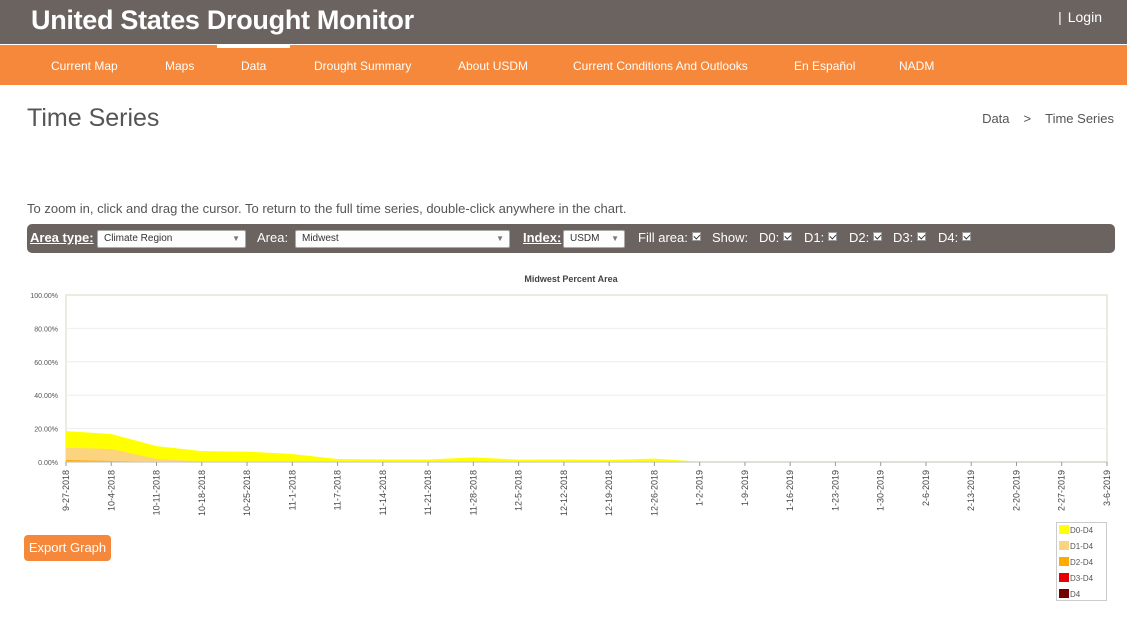 This screenshot has width=1127, height=623. I want to click on d3-checkbox, so click(922, 236).